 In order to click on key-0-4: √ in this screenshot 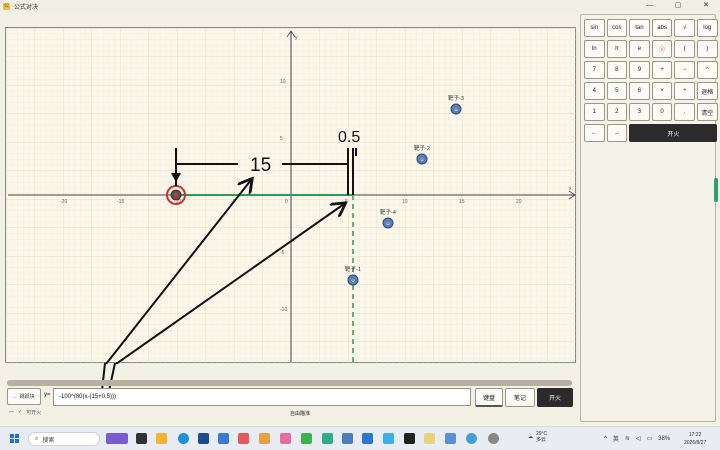, I will do `click(684, 28)`.